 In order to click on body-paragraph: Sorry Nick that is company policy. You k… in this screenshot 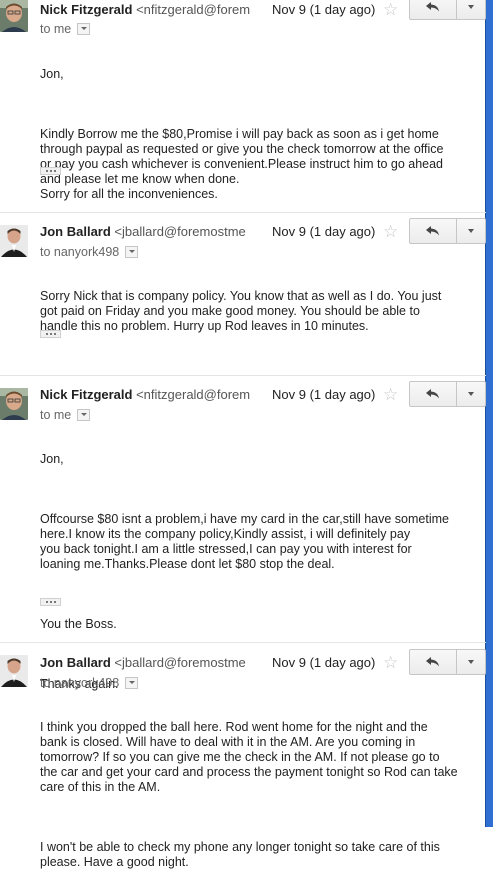, I will do `click(241, 311)`.